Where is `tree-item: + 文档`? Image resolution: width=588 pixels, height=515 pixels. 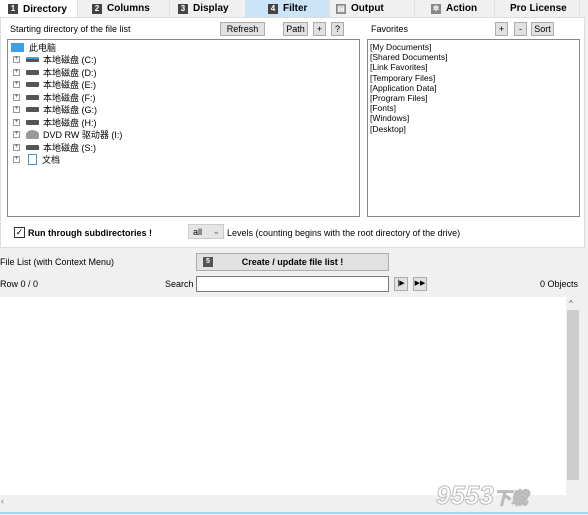
tree-item: + 文档 is located at coordinates (183, 160).